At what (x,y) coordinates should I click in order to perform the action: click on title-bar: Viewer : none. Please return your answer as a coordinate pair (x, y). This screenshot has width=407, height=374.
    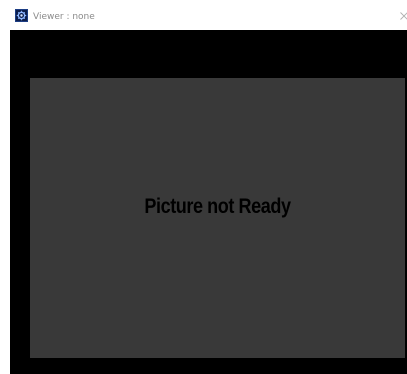
    Looking at the image, I should click on (203, 15).